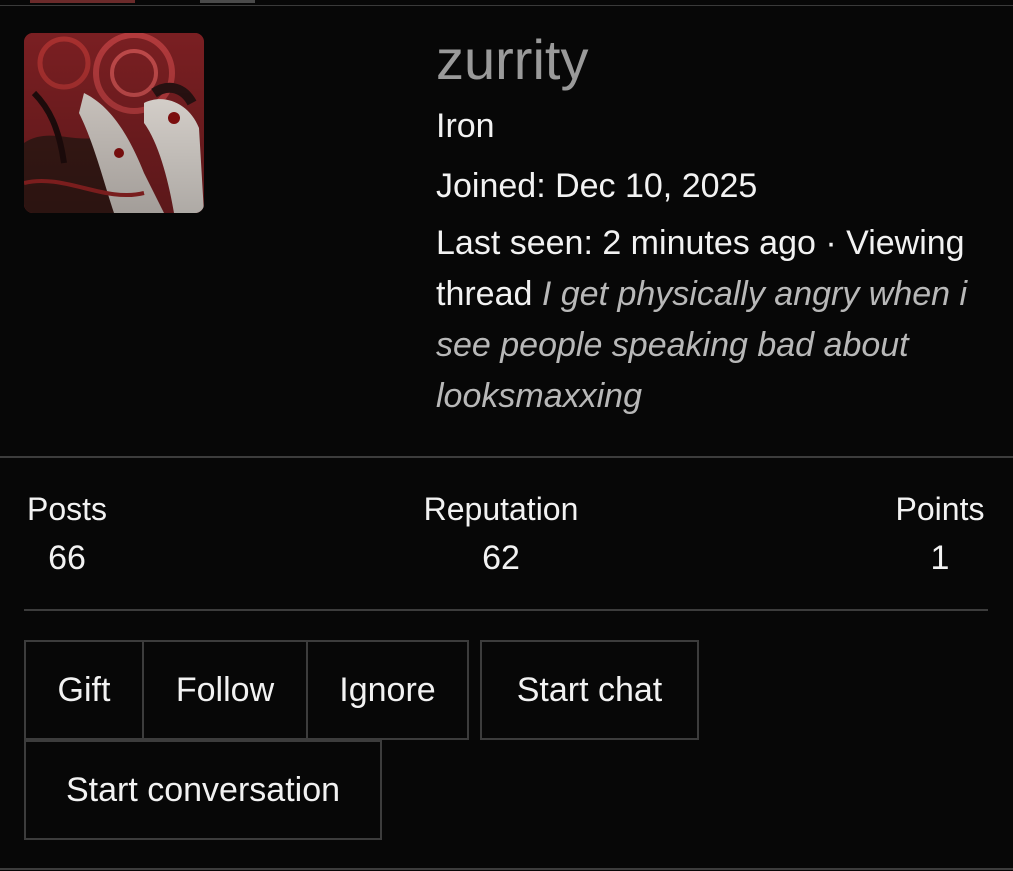  What do you see at coordinates (501, 537) in the screenshot?
I see `stat-reputation: Reputation 62` at bounding box center [501, 537].